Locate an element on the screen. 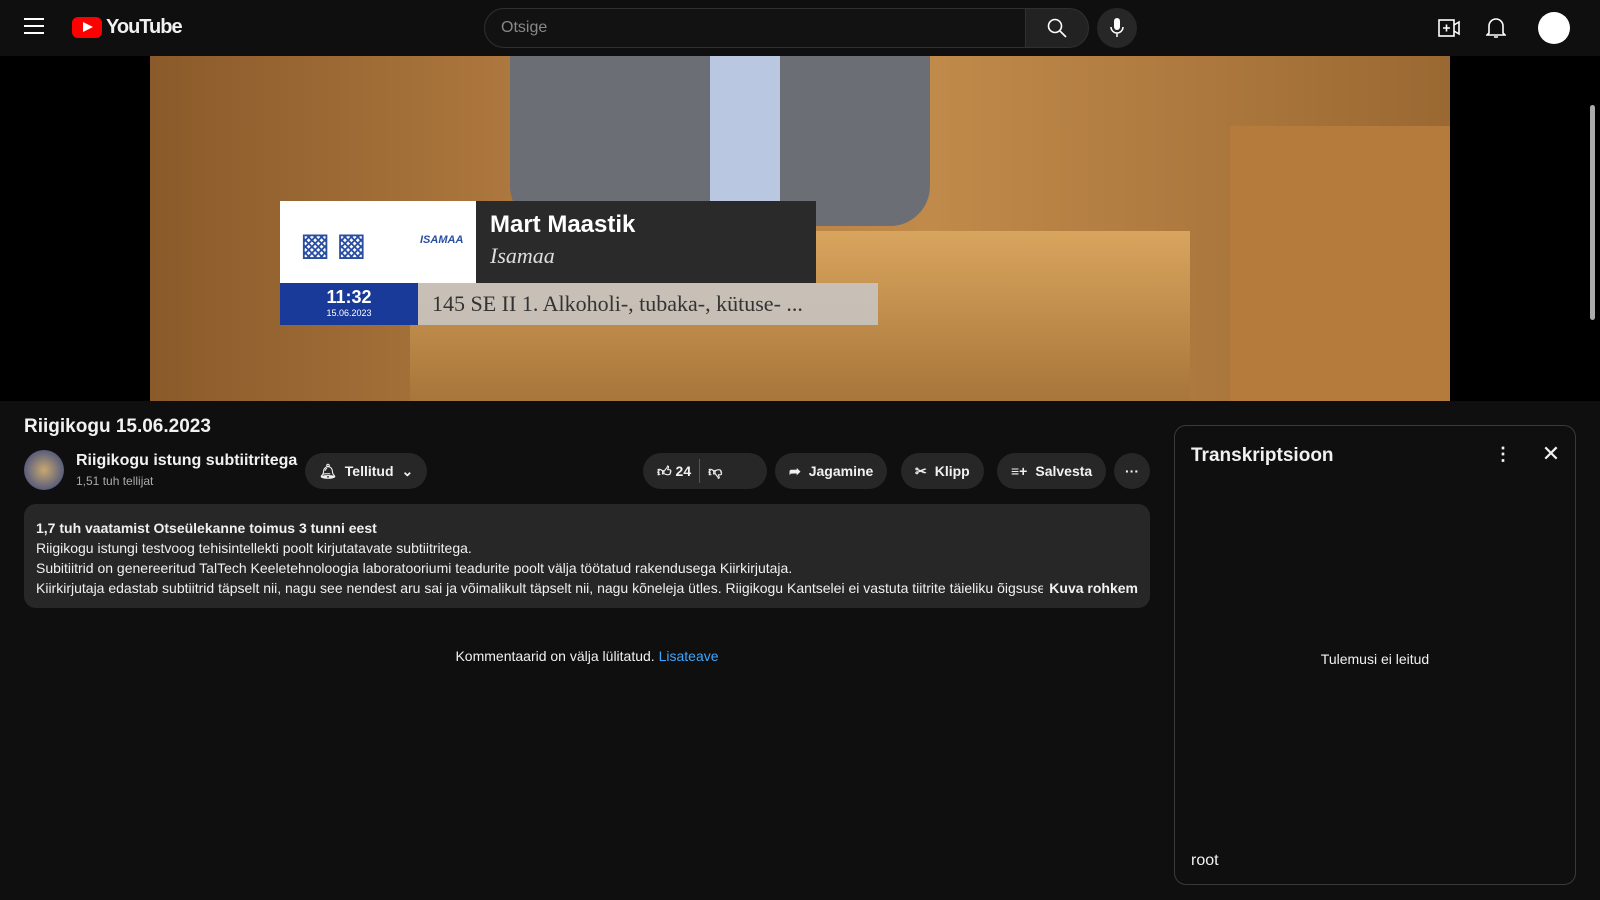  transcript-title: Transkriptsioon is located at coordinates (1262, 455).